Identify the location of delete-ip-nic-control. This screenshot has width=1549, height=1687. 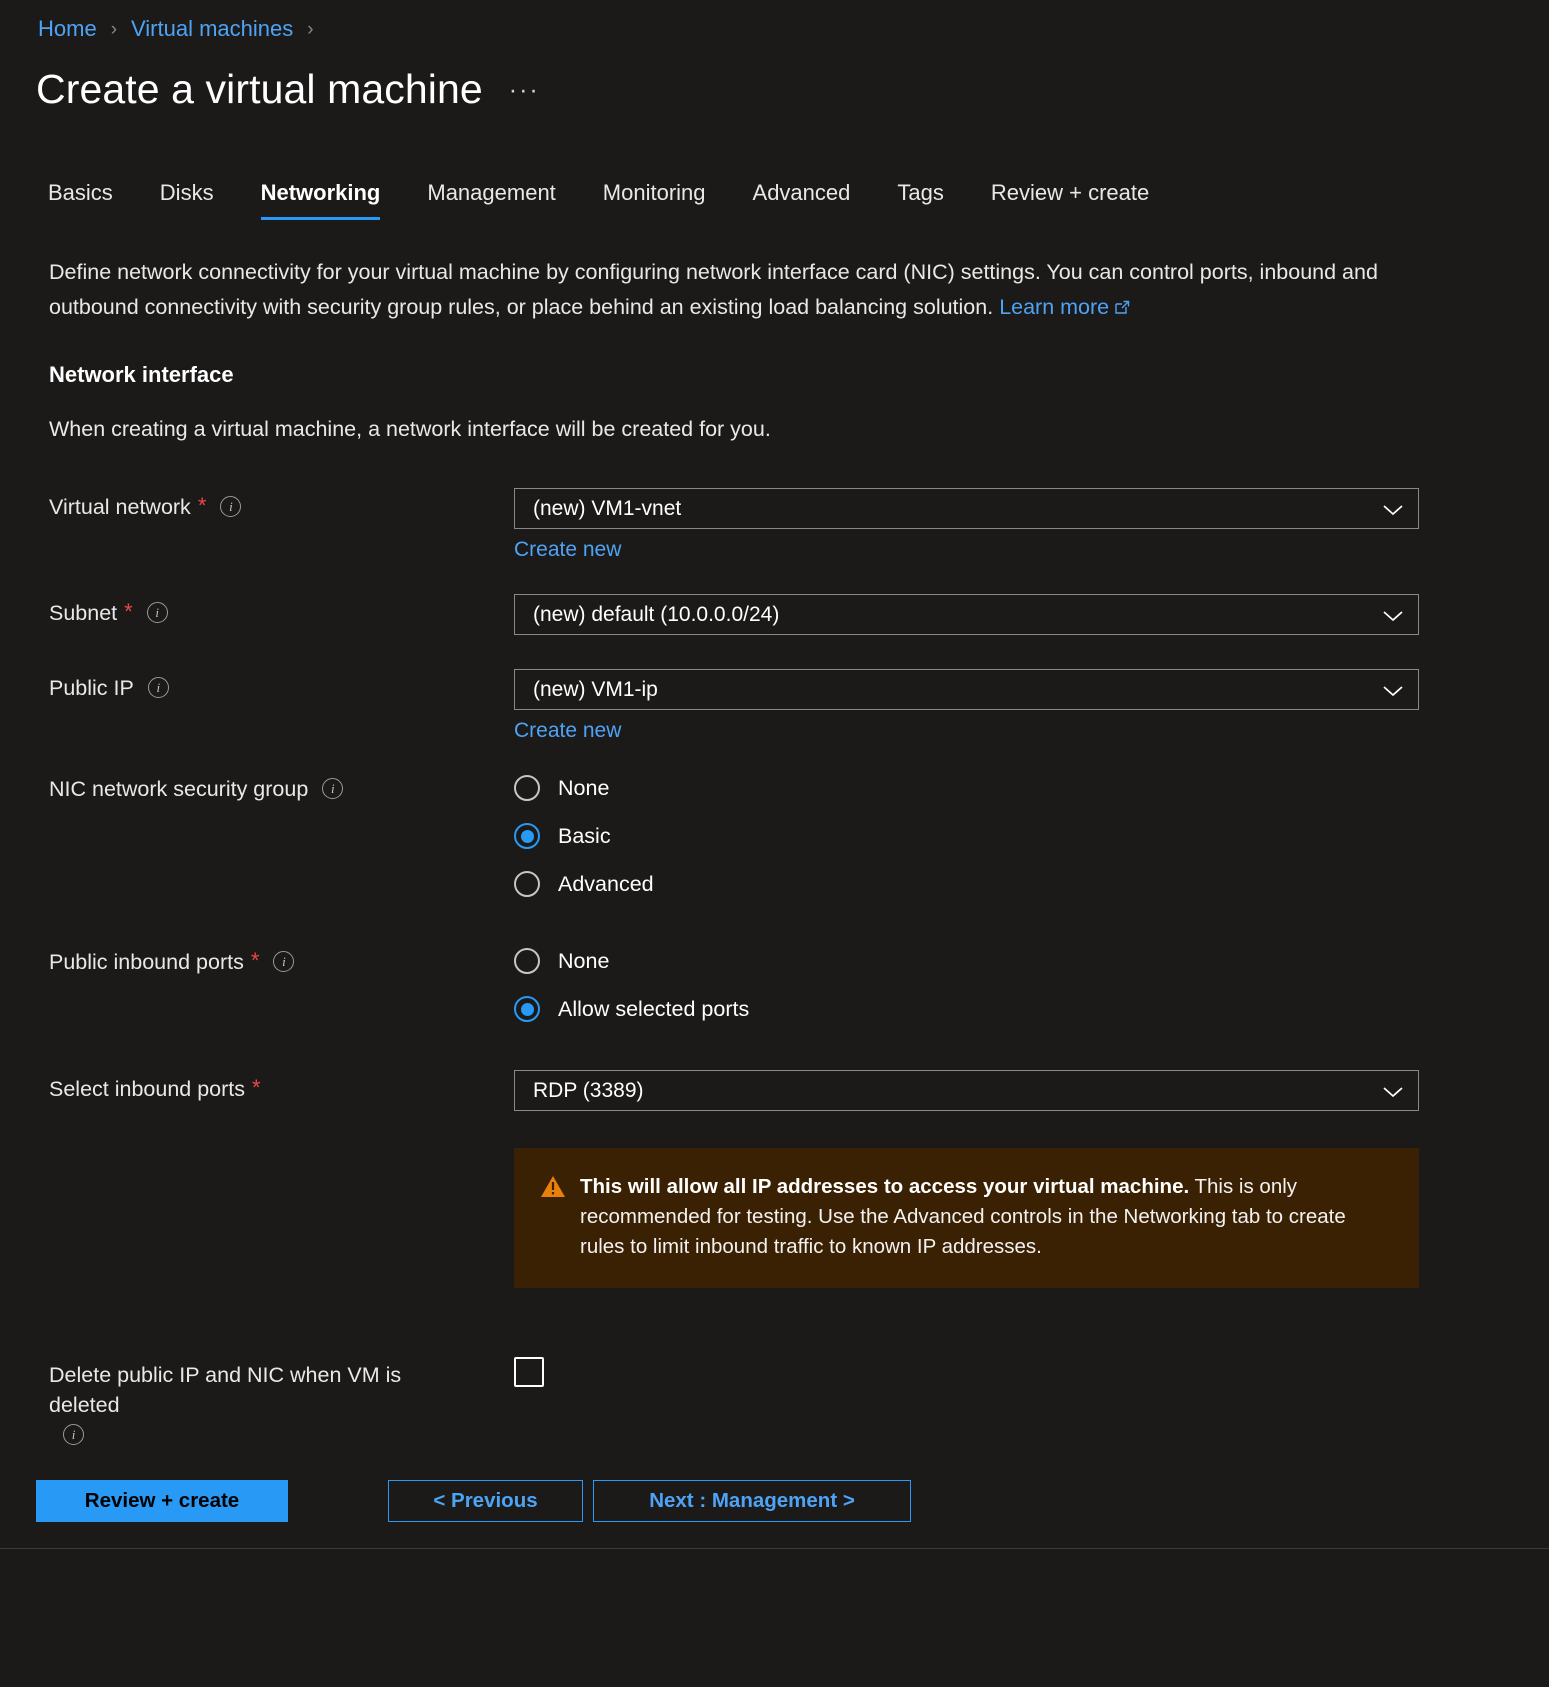
(966, 1372).